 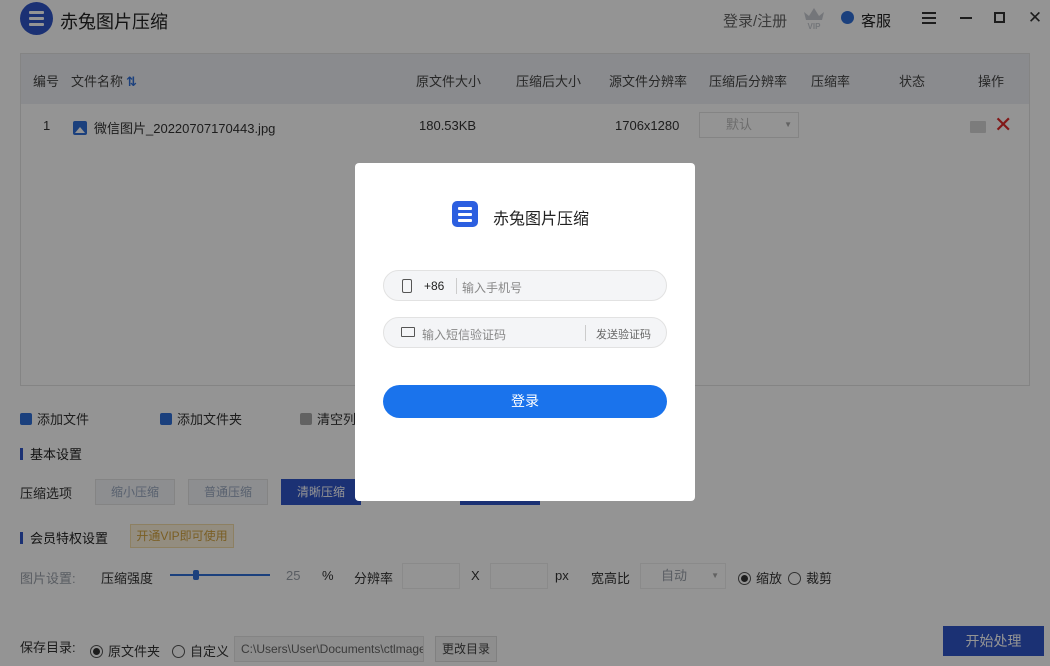 I want to click on modal-logo-icon, so click(x=465, y=214).